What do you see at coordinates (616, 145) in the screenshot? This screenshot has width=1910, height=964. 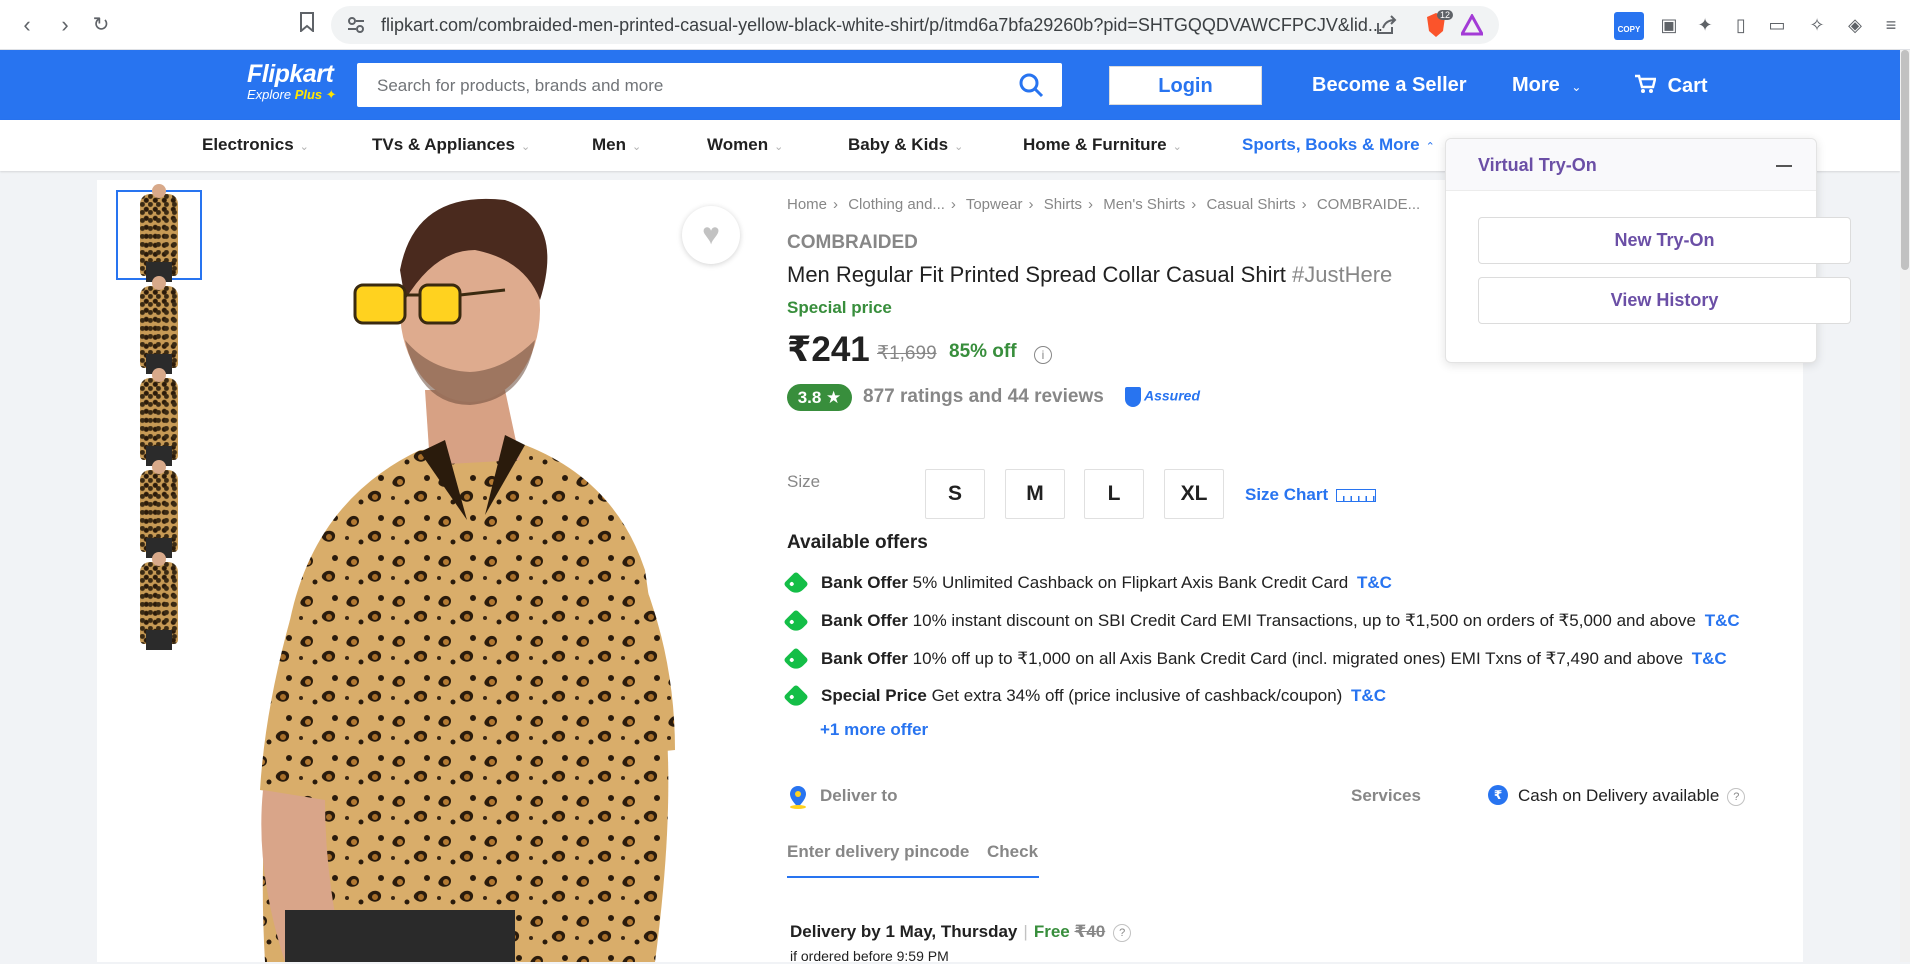 I see `category-men: Men ⌄` at bounding box center [616, 145].